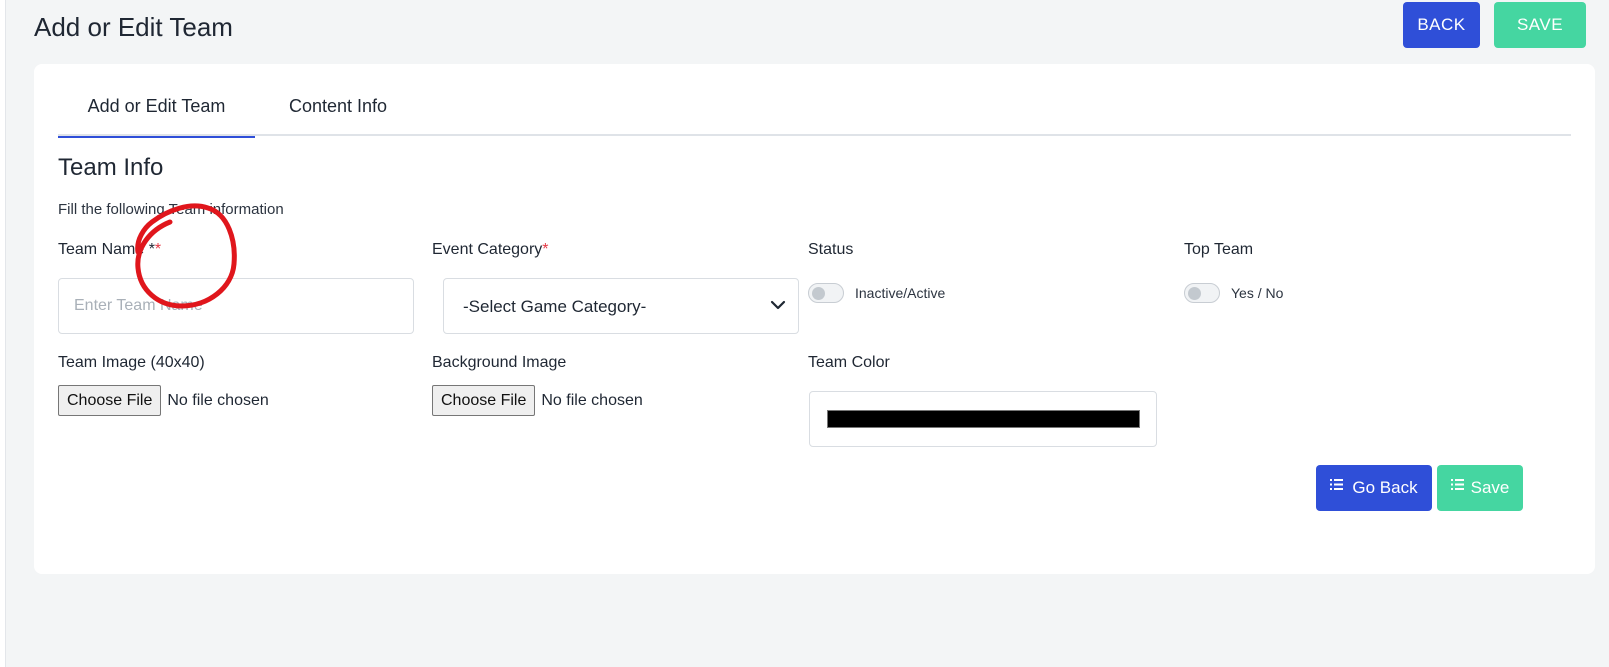 The width and height of the screenshot is (1609, 667). I want to click on top-team-toggle-row: Yes / No, so click(1233, 293).